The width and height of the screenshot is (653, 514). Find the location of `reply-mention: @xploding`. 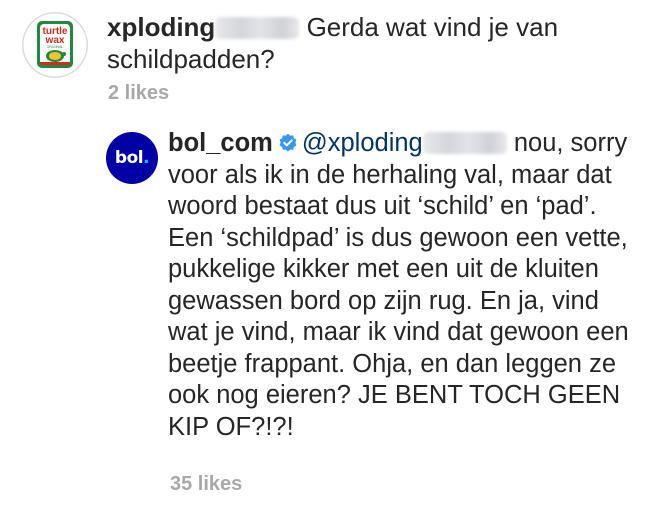

reply-mention: @xploding is located at coordinates (362, 143).